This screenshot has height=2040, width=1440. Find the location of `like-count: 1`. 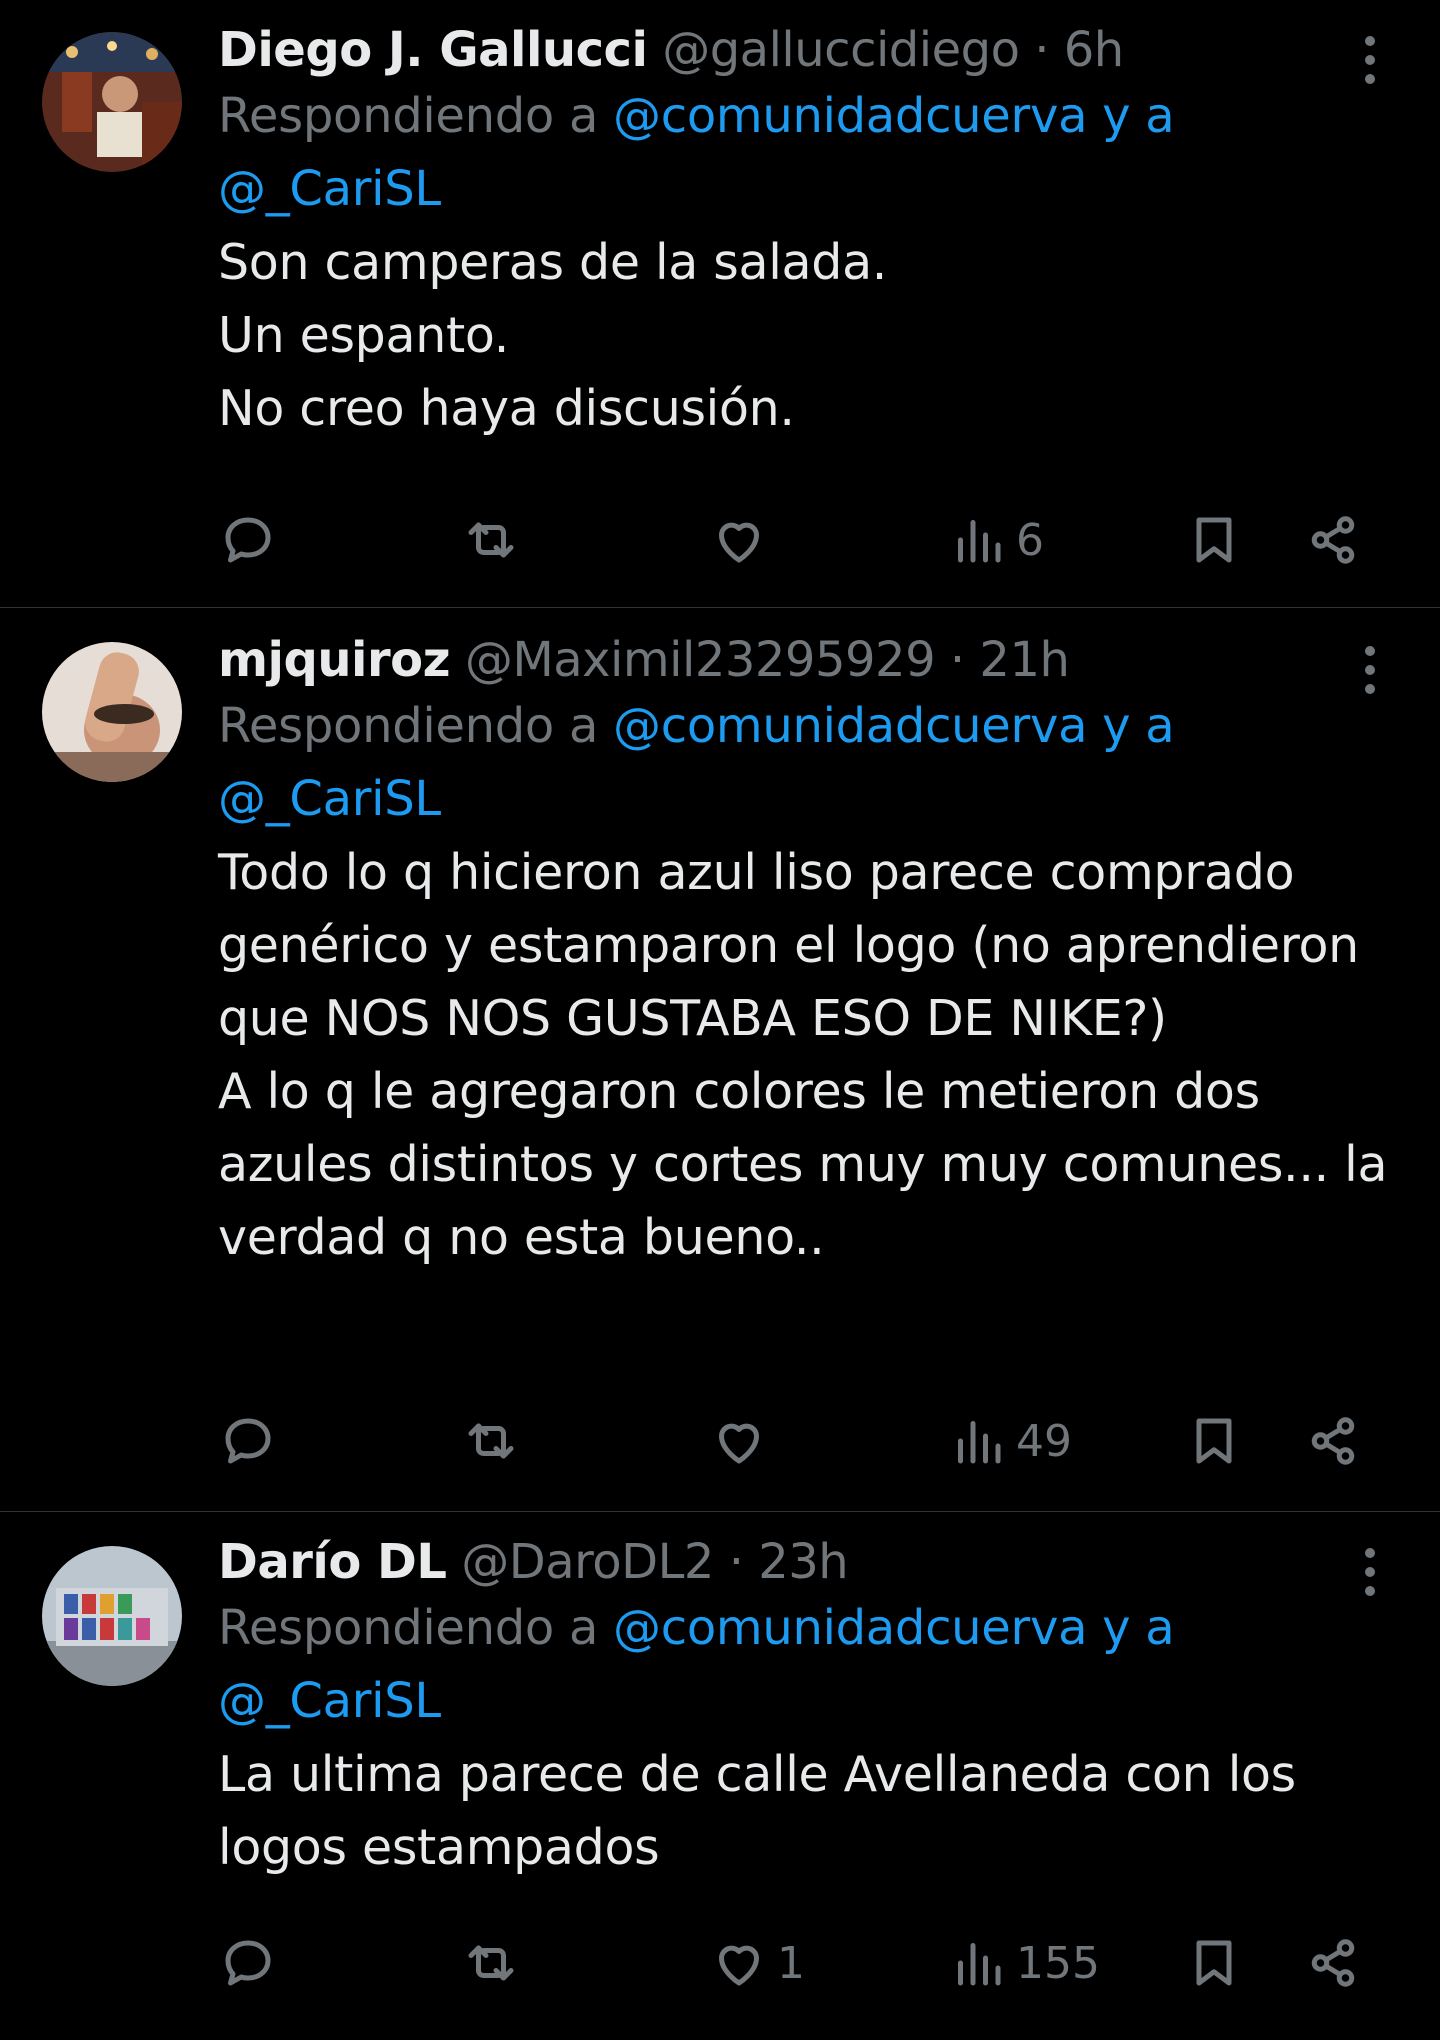

like-count: 1 is located at coordinates (791, 1963).